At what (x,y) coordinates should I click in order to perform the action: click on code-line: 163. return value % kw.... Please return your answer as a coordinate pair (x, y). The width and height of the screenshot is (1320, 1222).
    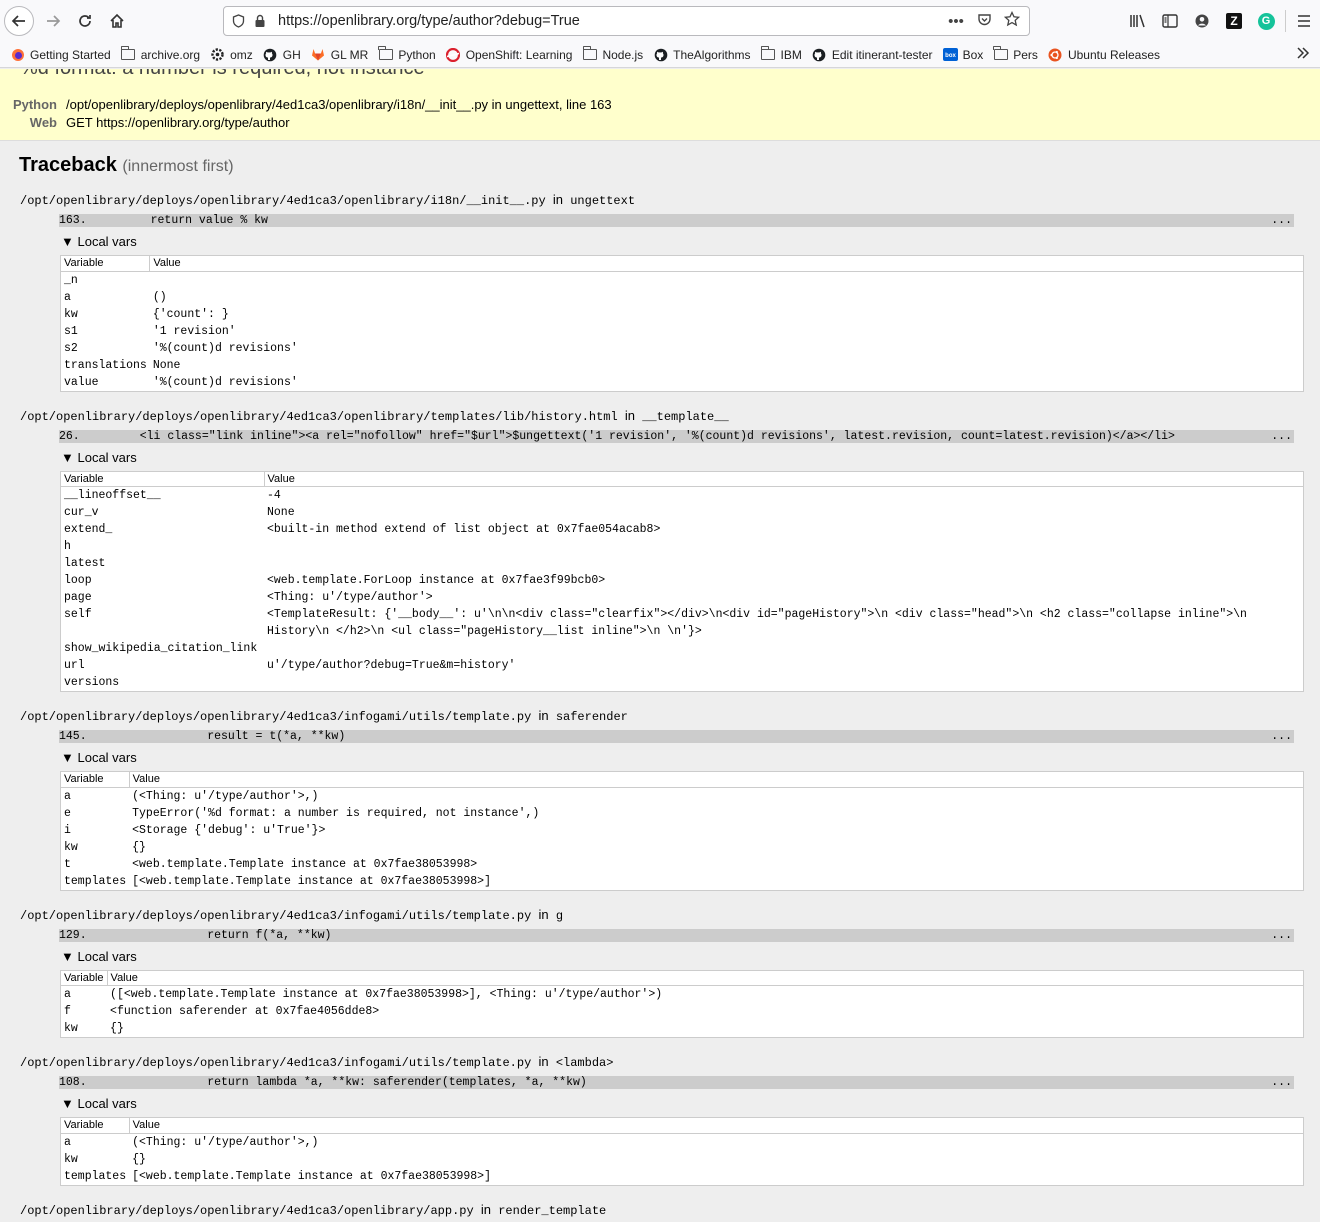
    Looking at the image, I should click on (676, 220).